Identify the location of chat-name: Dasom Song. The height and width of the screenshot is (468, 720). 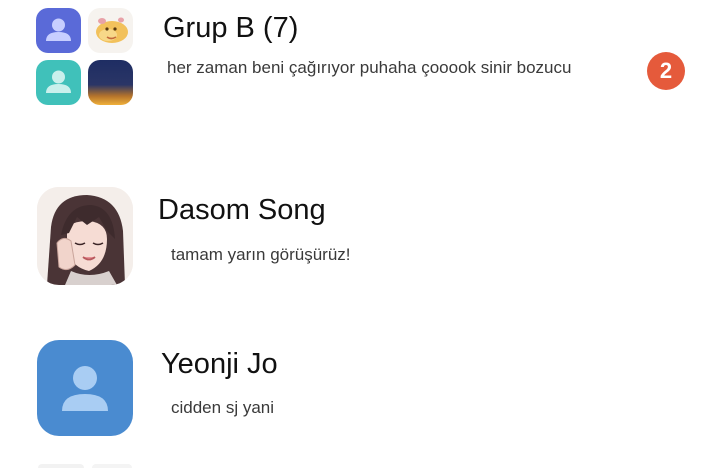
(242, 210).